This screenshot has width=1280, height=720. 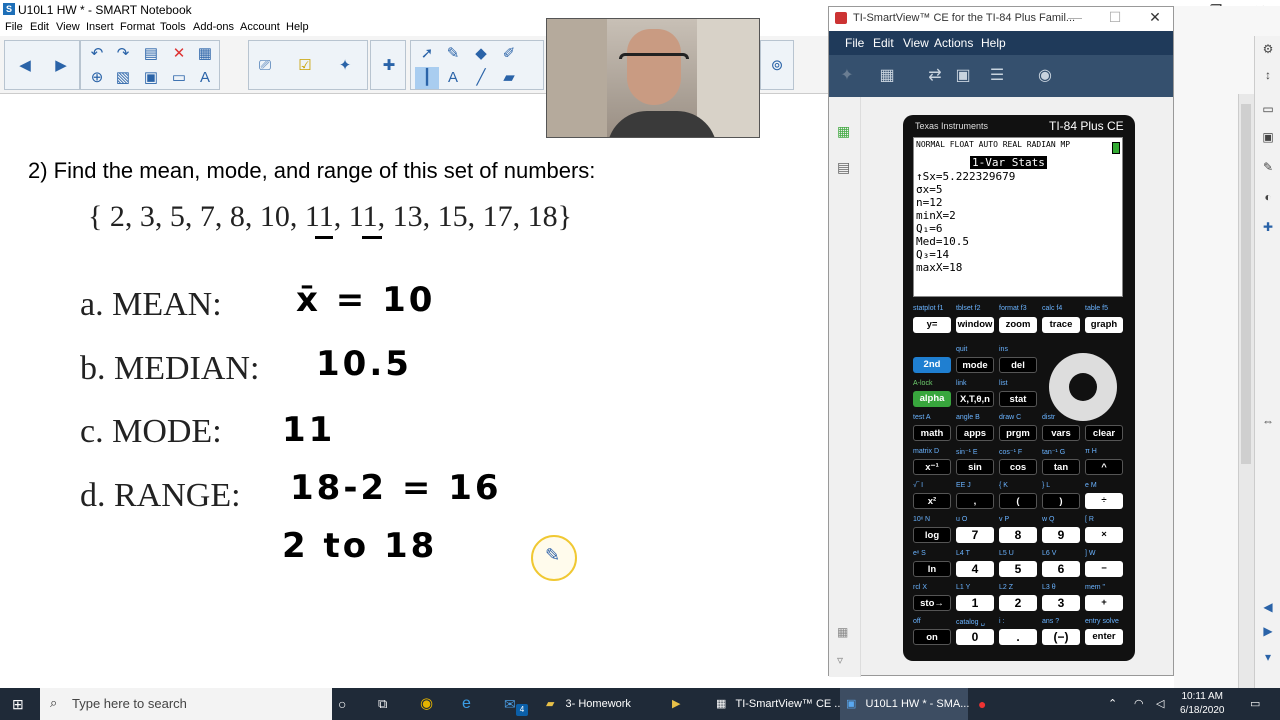 I want to click on calc-key: on, so click(x=932, y=637).